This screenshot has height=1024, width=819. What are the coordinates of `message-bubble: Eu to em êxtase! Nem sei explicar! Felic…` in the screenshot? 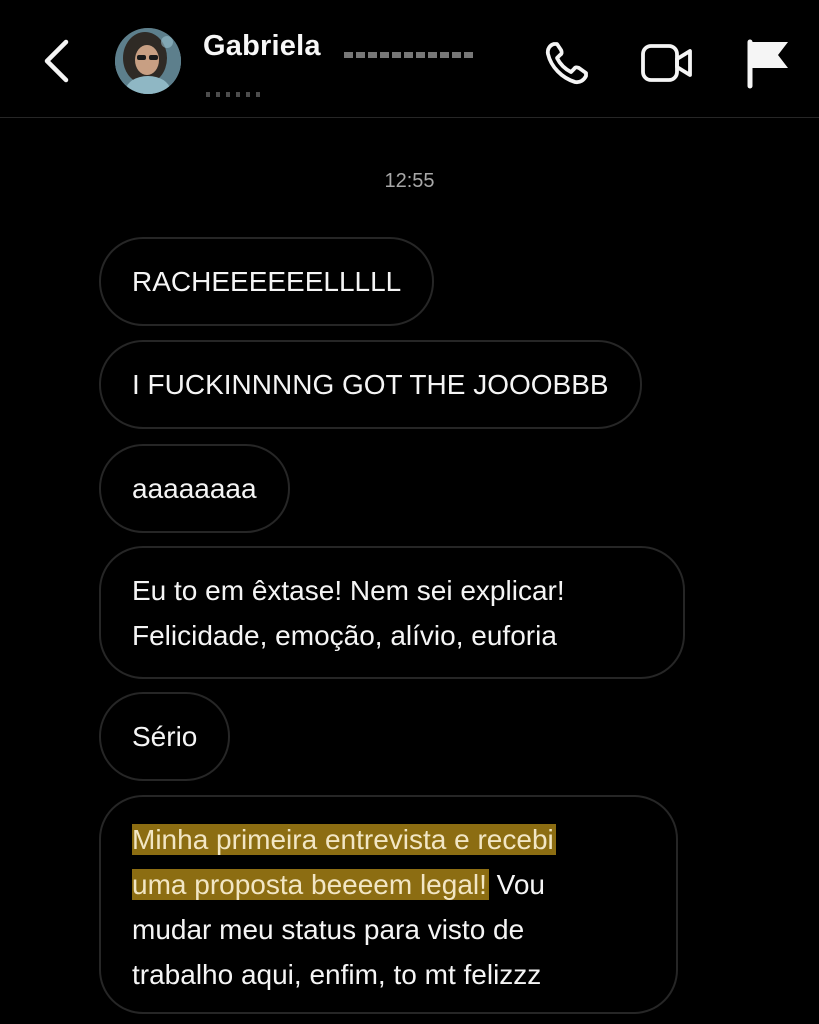 It's located at (392, 612).